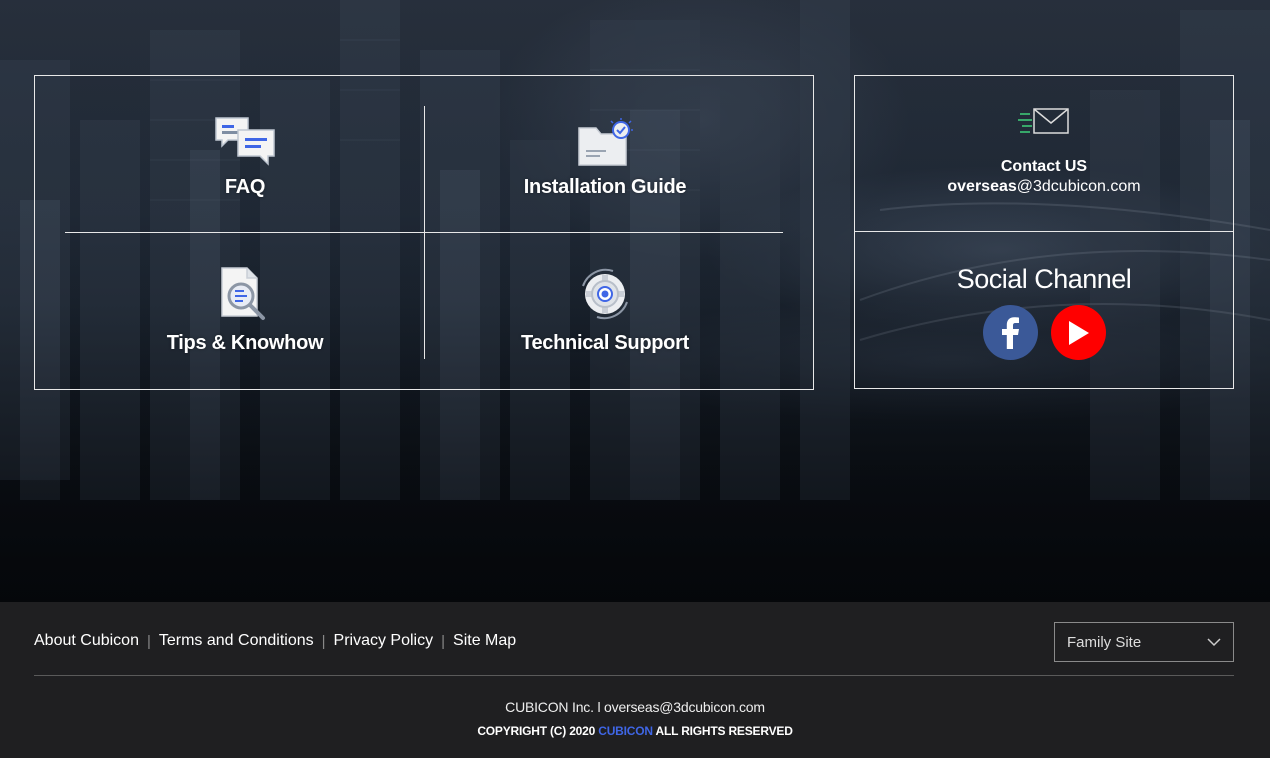 This screenshot has width=1270, height=758. What do you see at coordinates (1144, 642) in the screenshot?
I see `family-site-select: Family Site` at bounding box center [1144, 642].